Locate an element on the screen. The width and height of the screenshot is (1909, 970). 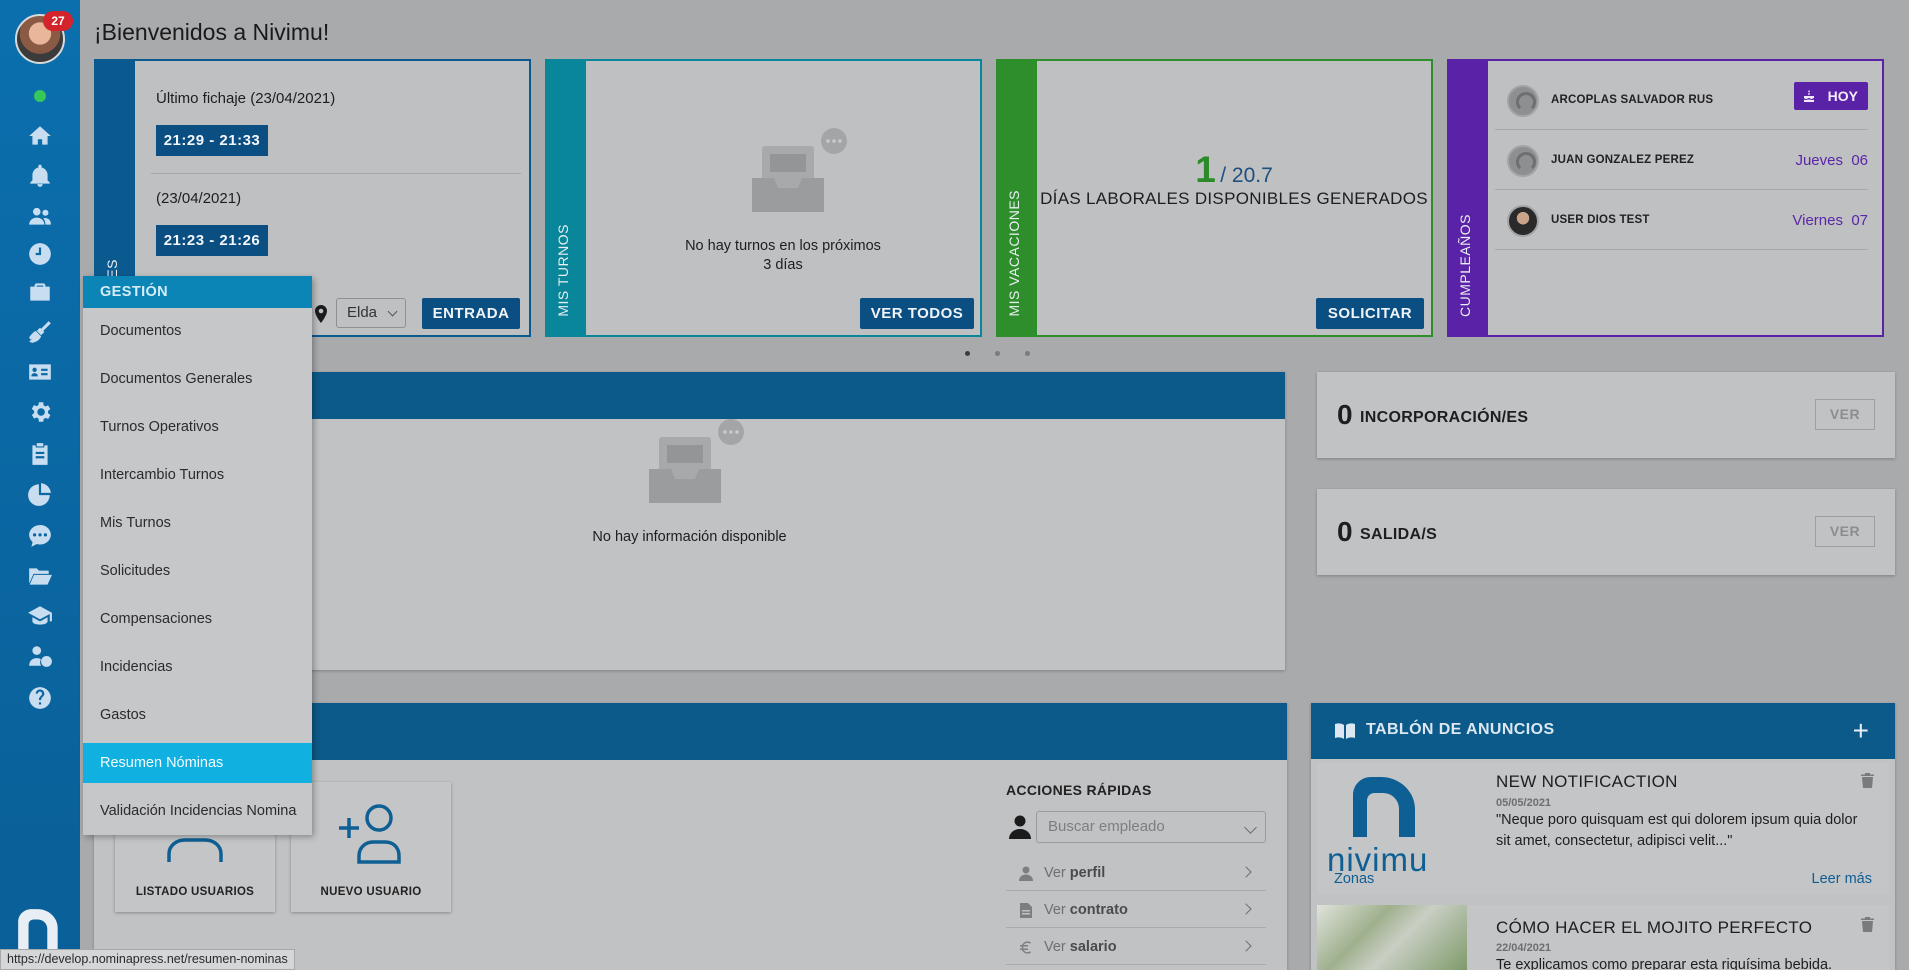
add-announcement-button: + is located at coordinates (1861, 731).